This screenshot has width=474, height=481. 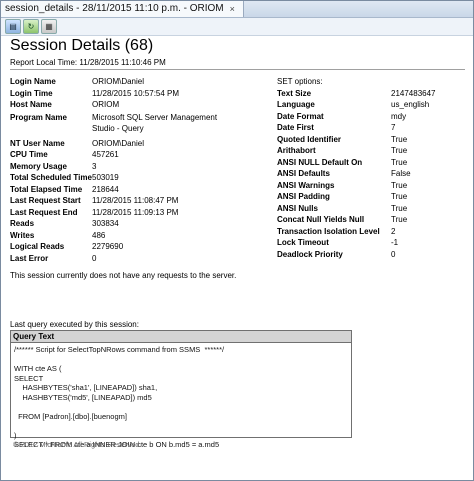 What do you see at coordinates (135, 212) in the screenshot?
I see `property-value: 11/28/2015 11:09:13 PM` at bounding box center [135, 212].